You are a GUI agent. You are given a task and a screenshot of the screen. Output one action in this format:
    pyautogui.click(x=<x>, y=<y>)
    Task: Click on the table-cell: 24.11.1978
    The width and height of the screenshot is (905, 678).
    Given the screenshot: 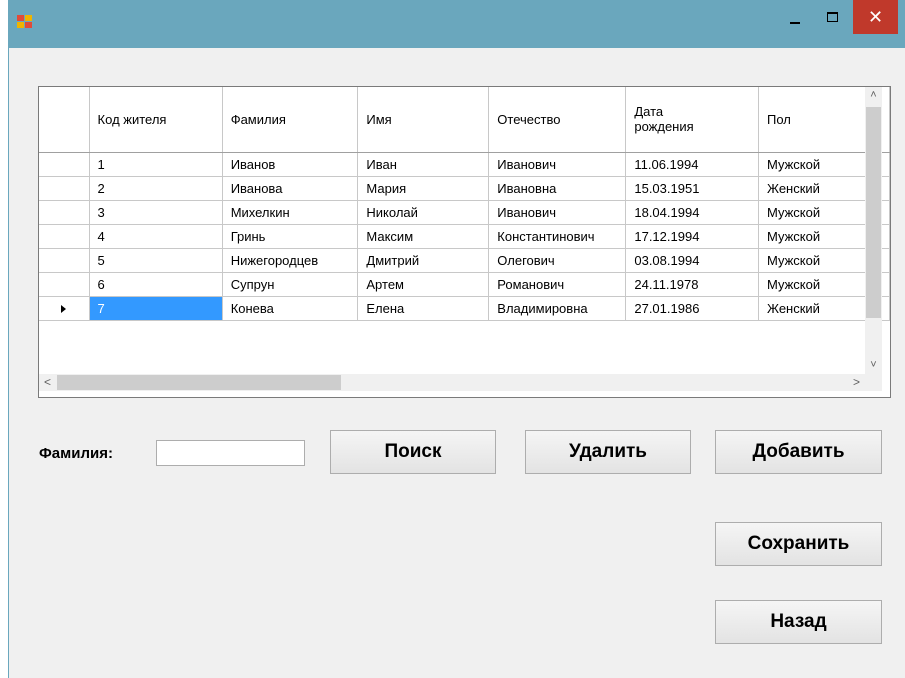 What is the action you would take?
    pyautogui.click(x=692, y=284)
    